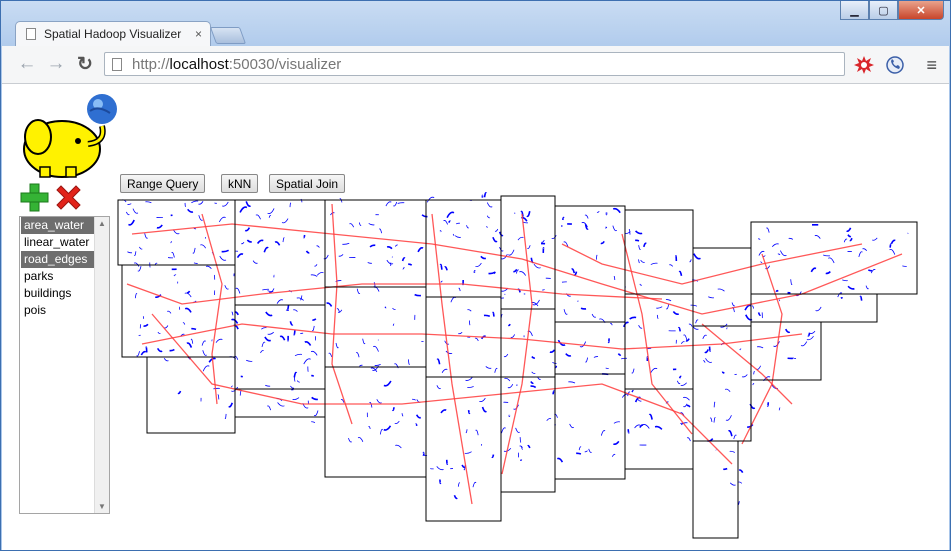  What do you see at coordinates (198, 34) in the screenshot?
I see `tab-close-icon: ×` at bounding box center [198, 34].